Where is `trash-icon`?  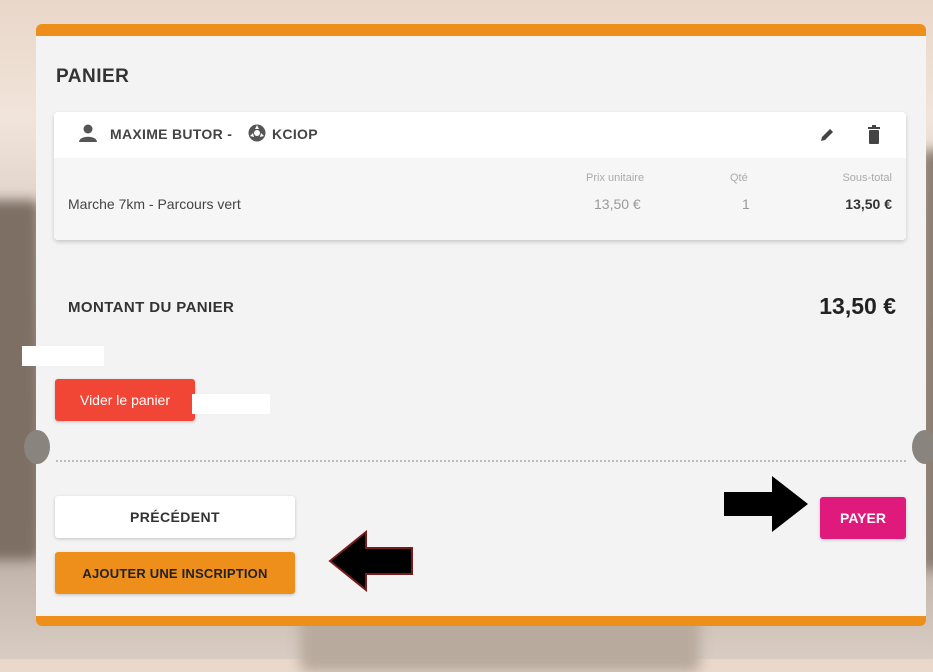 trash-icon is located at coordinates (874, 135).